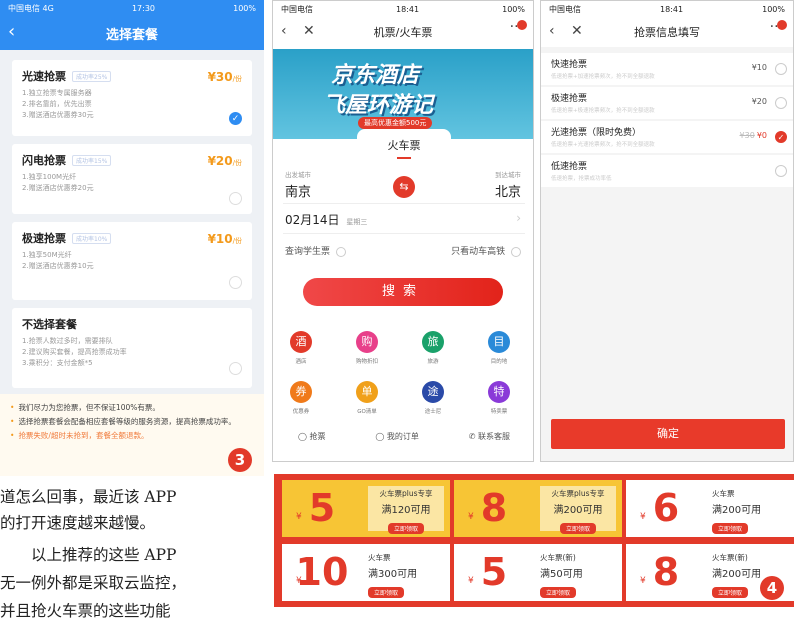  I want to click on destination-icon: 目, so click(499, 342).